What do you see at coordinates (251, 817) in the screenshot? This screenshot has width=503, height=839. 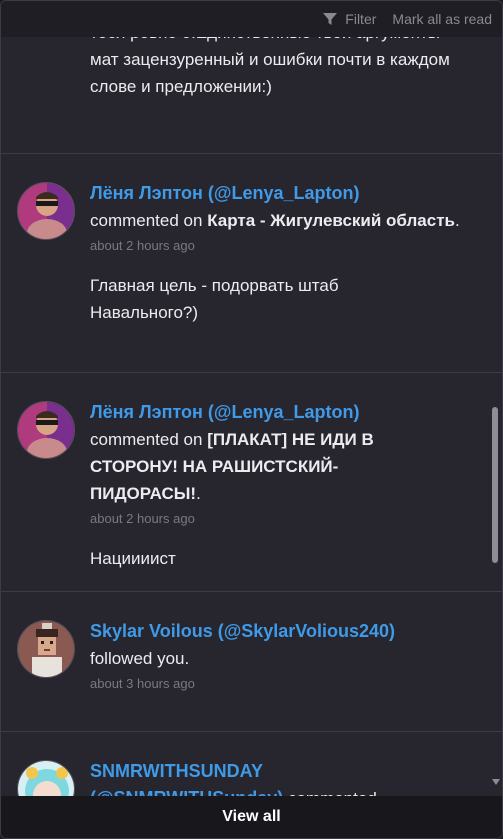 I see `view-all-button: View all` at bounding box center [251, 817].